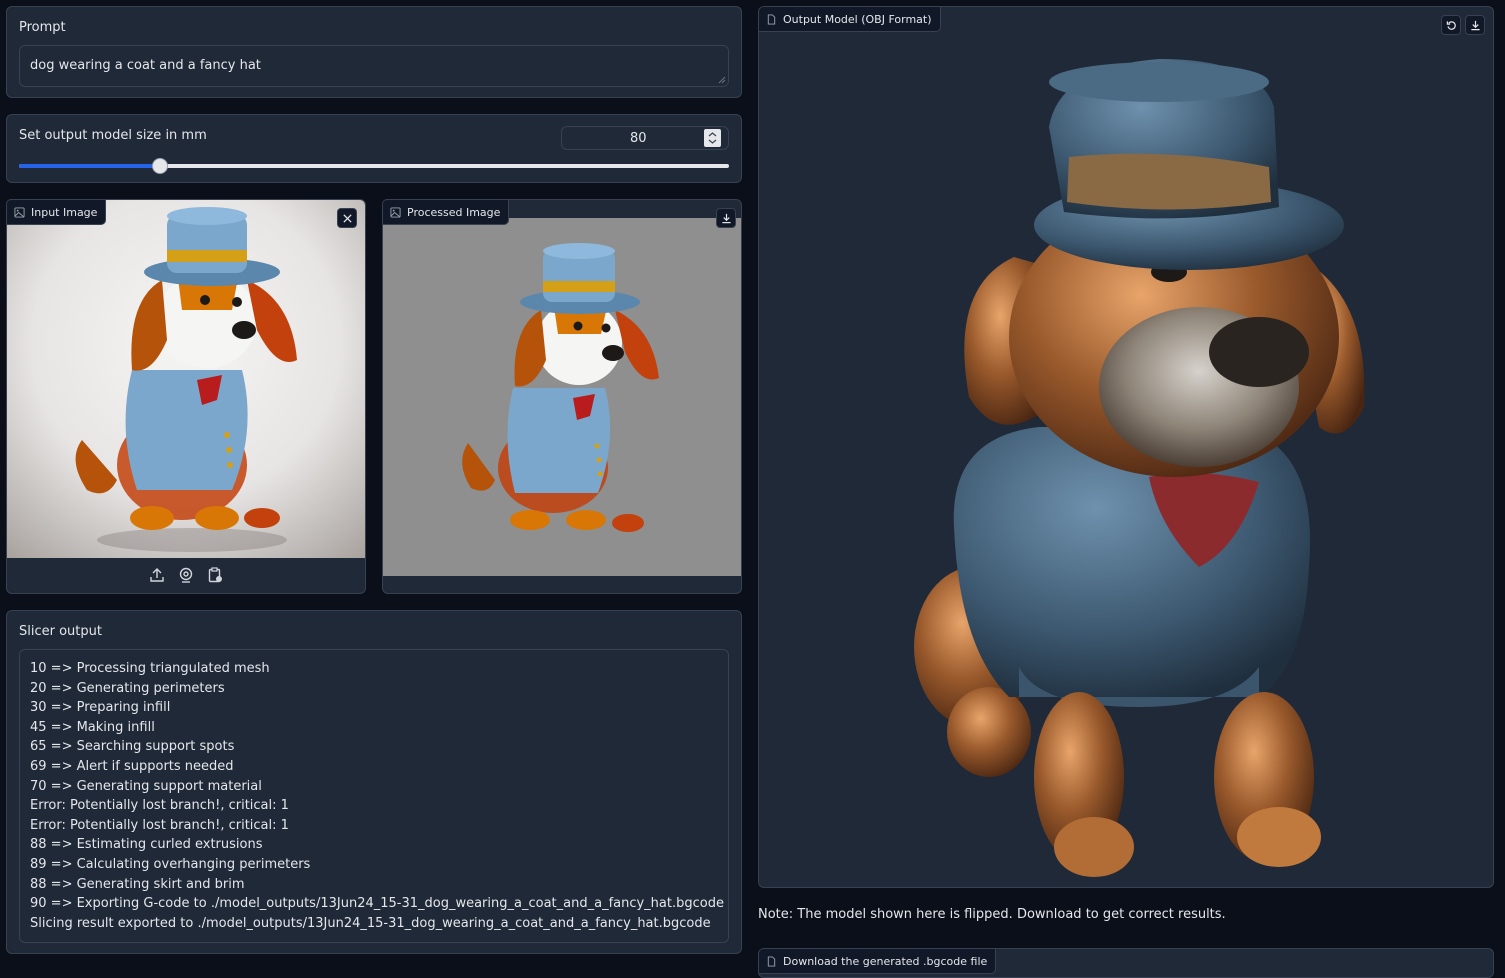  I want to click on slicer-log-line: 88 => Generating skirt and brim, so click(137, 884).